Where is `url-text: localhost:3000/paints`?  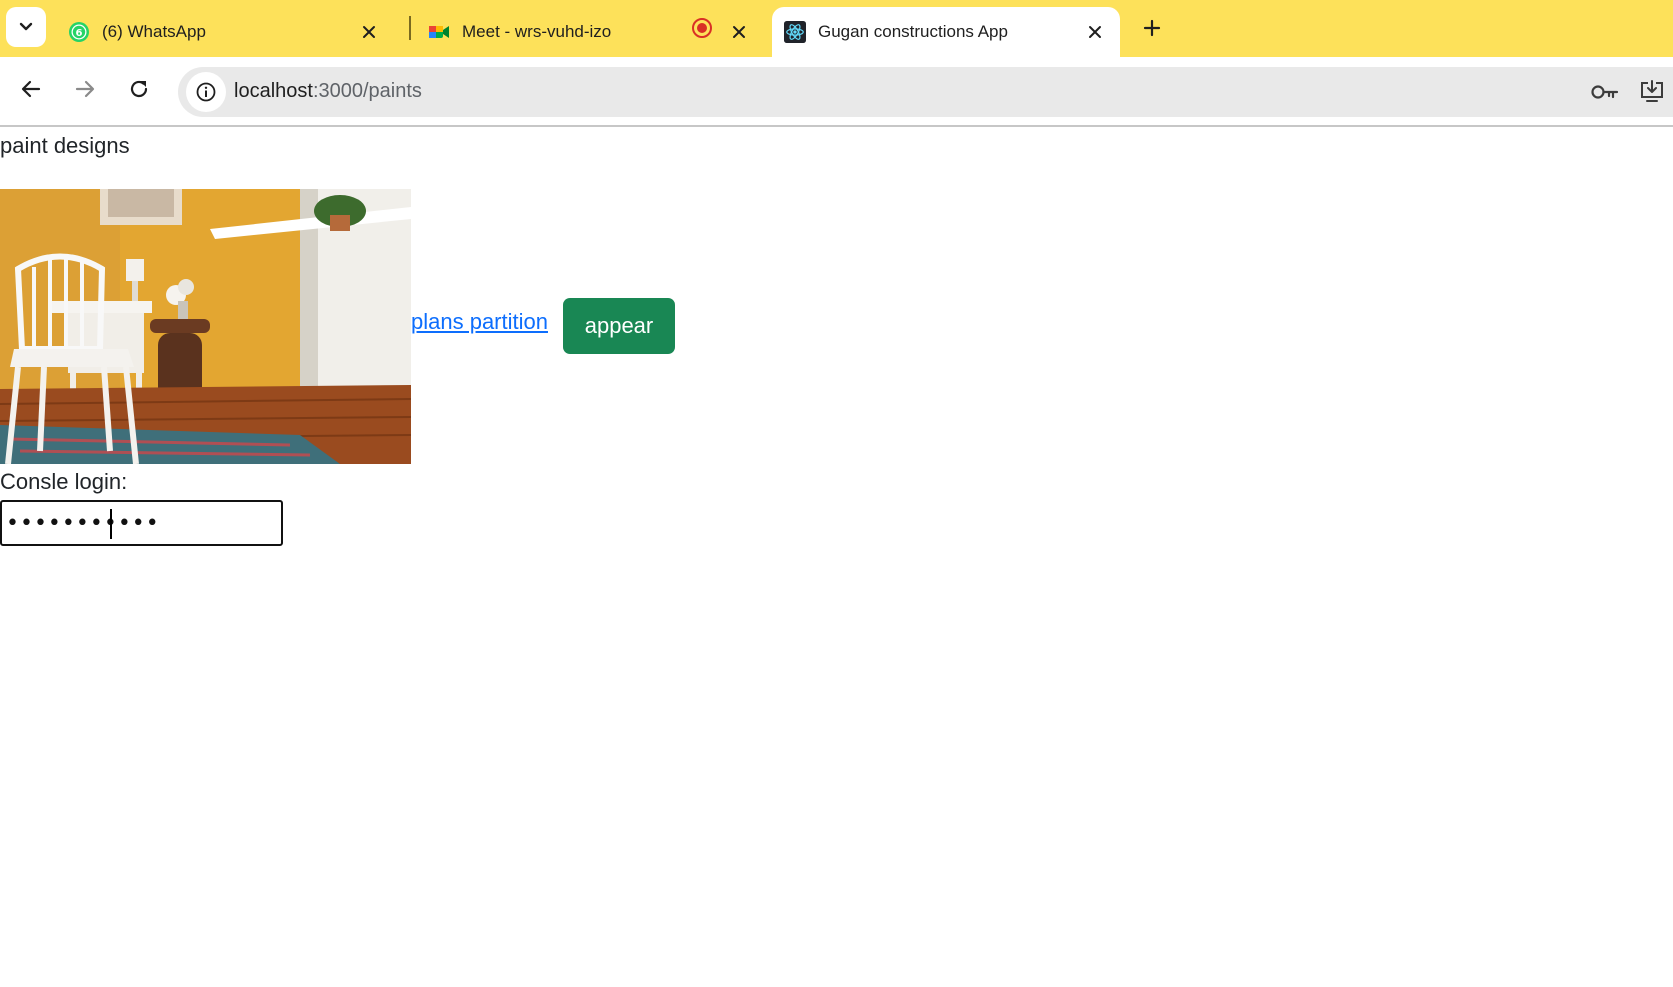
url-text: localhost:3000/paints is located at coordinates (328, 91).